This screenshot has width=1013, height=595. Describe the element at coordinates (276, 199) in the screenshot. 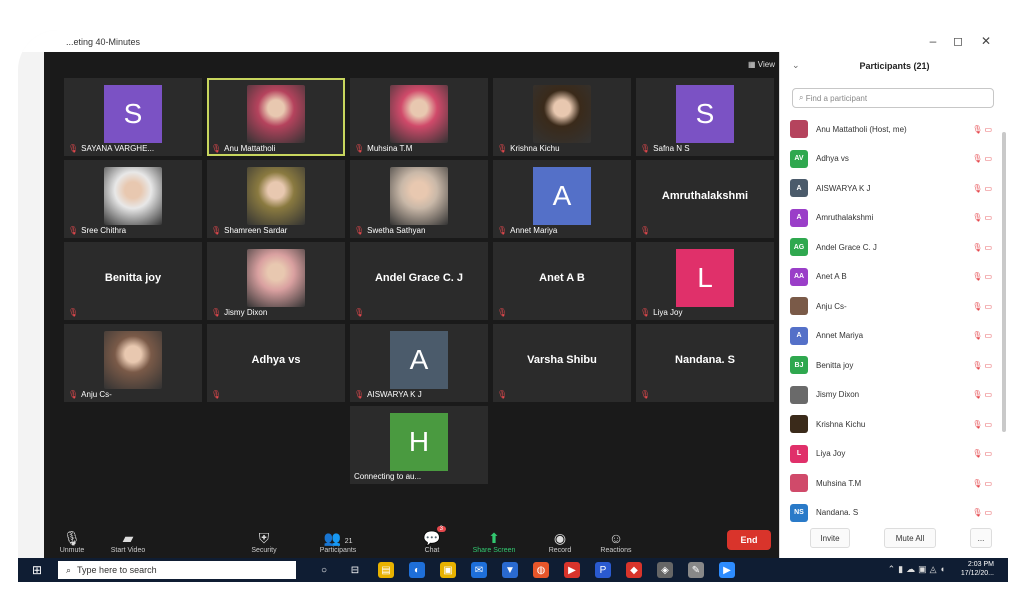

I see `participant-tile: 🎙 Shamreen Sardar` at that location.